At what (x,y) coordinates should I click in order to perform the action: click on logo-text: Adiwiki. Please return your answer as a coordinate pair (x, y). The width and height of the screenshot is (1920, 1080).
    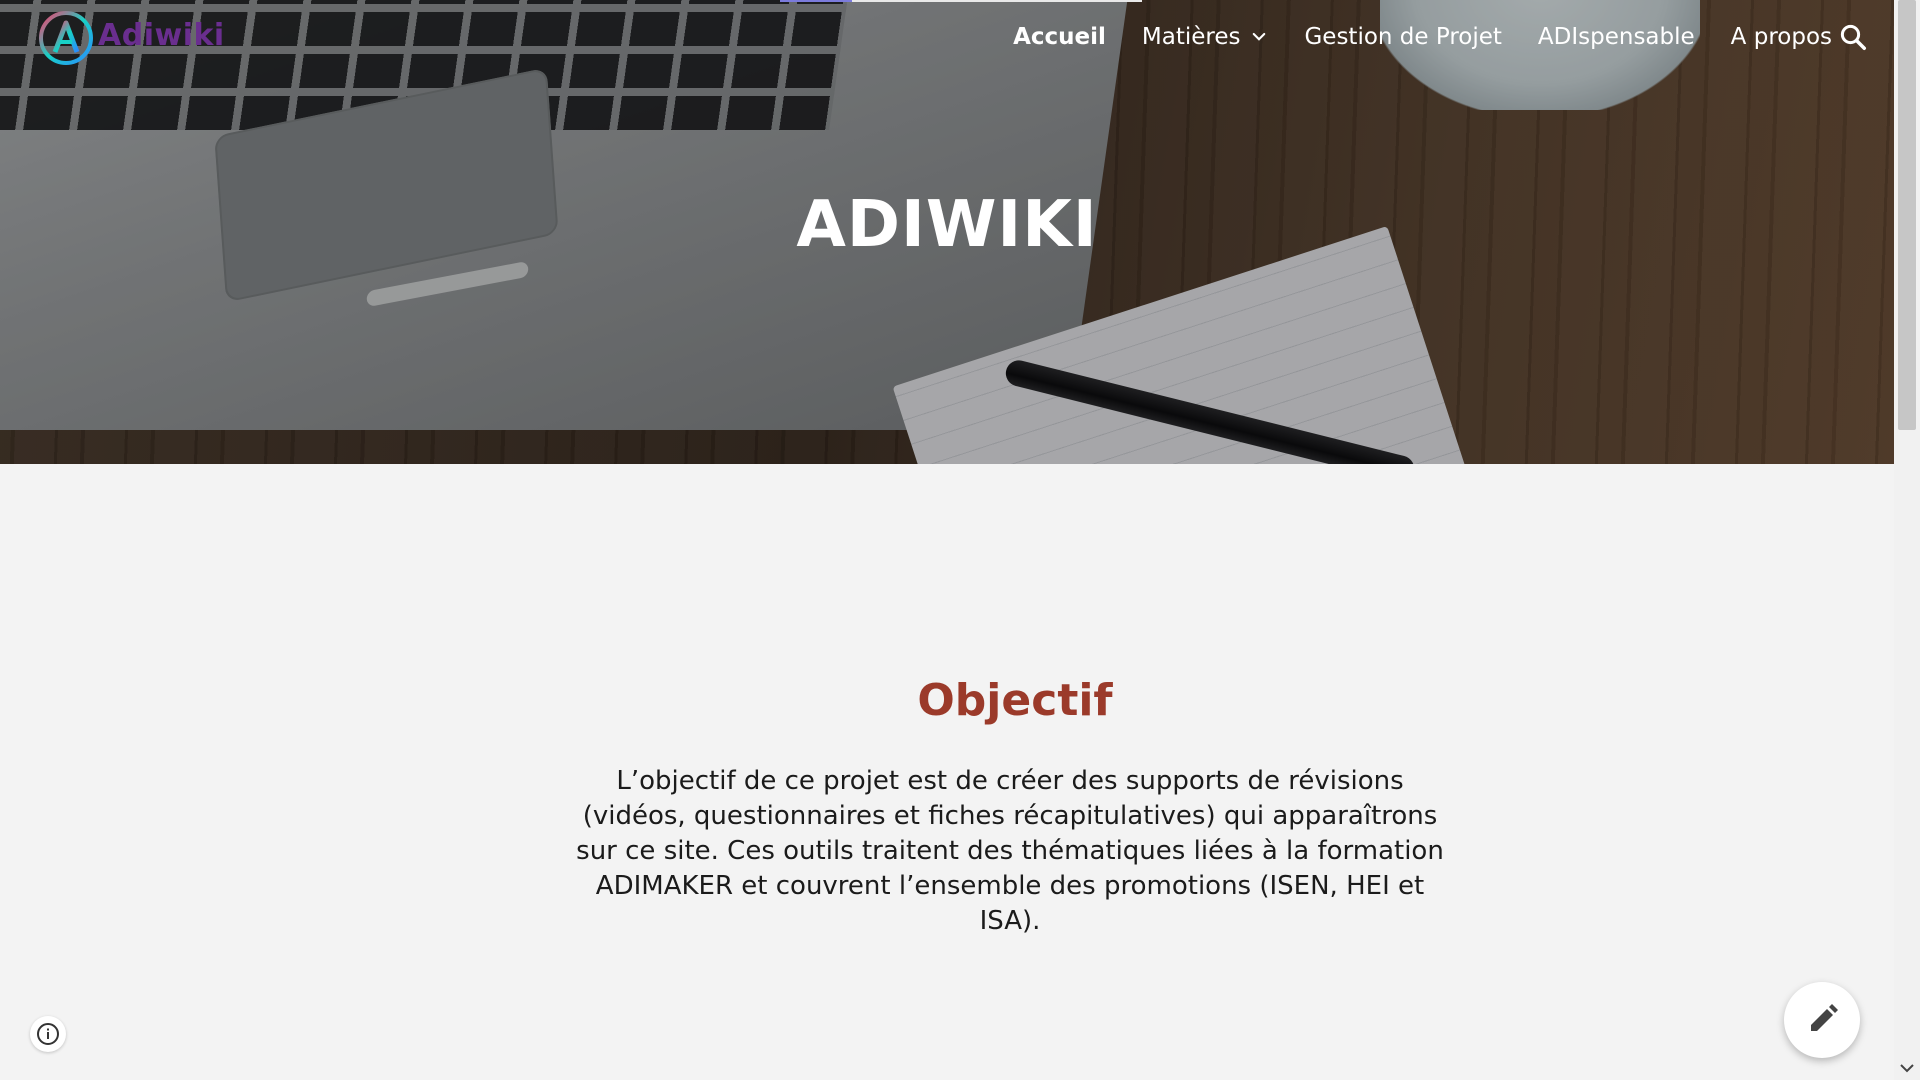
    Looking at the image, I should click on (161, 35).